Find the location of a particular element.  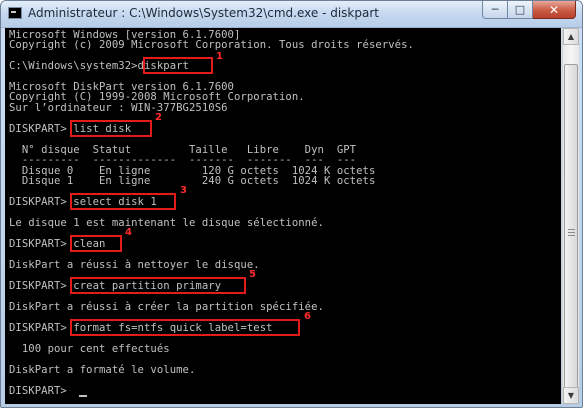

highlight-box-list-disk is located at coordinates (111, 128).